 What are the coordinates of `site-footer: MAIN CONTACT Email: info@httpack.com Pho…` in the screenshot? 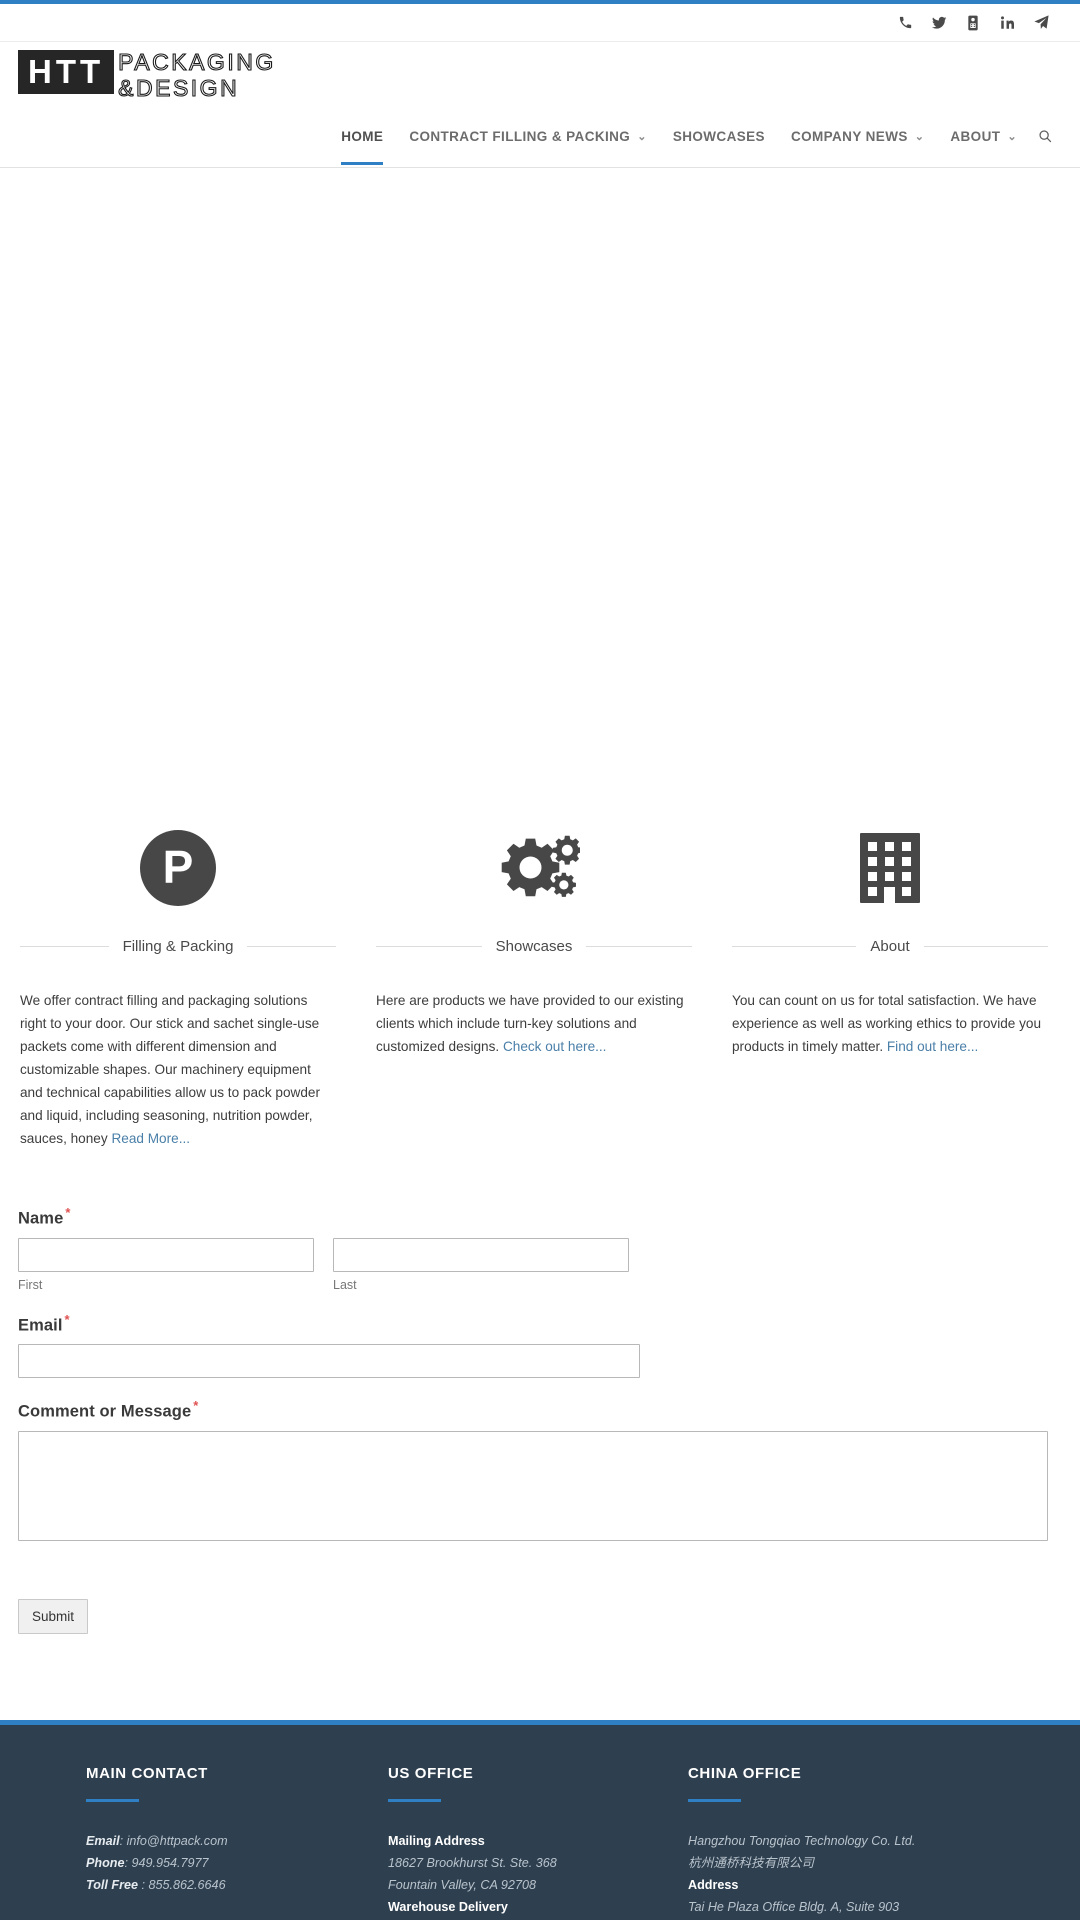 It's located at (540, 1820).